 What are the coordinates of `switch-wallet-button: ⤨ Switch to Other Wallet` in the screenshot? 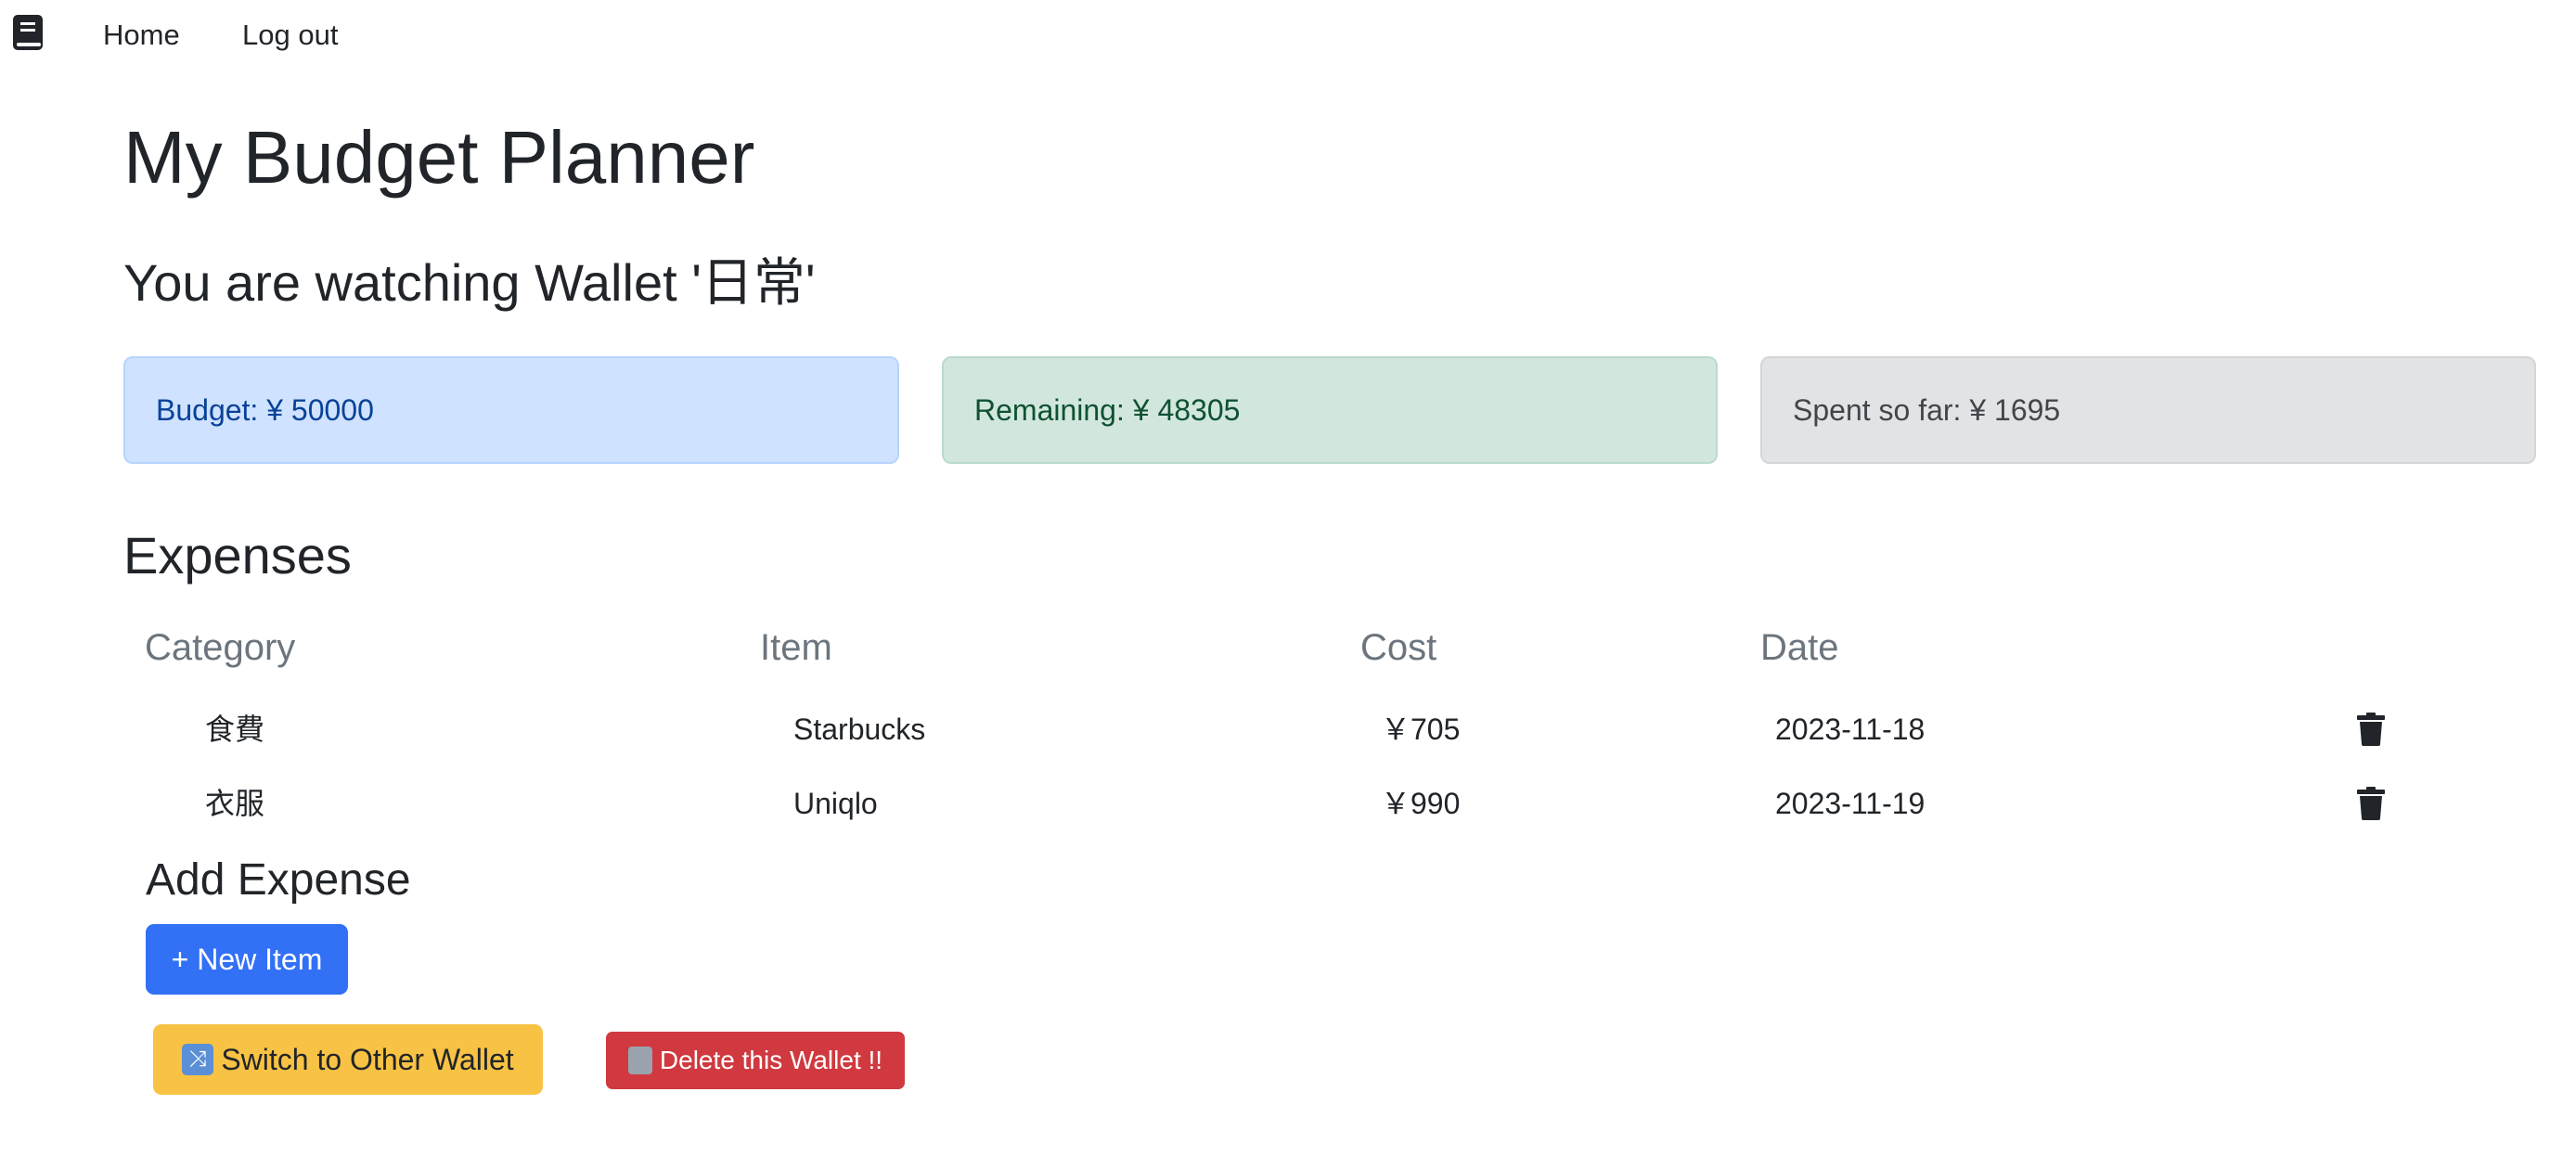 It's located at (348, 1060).